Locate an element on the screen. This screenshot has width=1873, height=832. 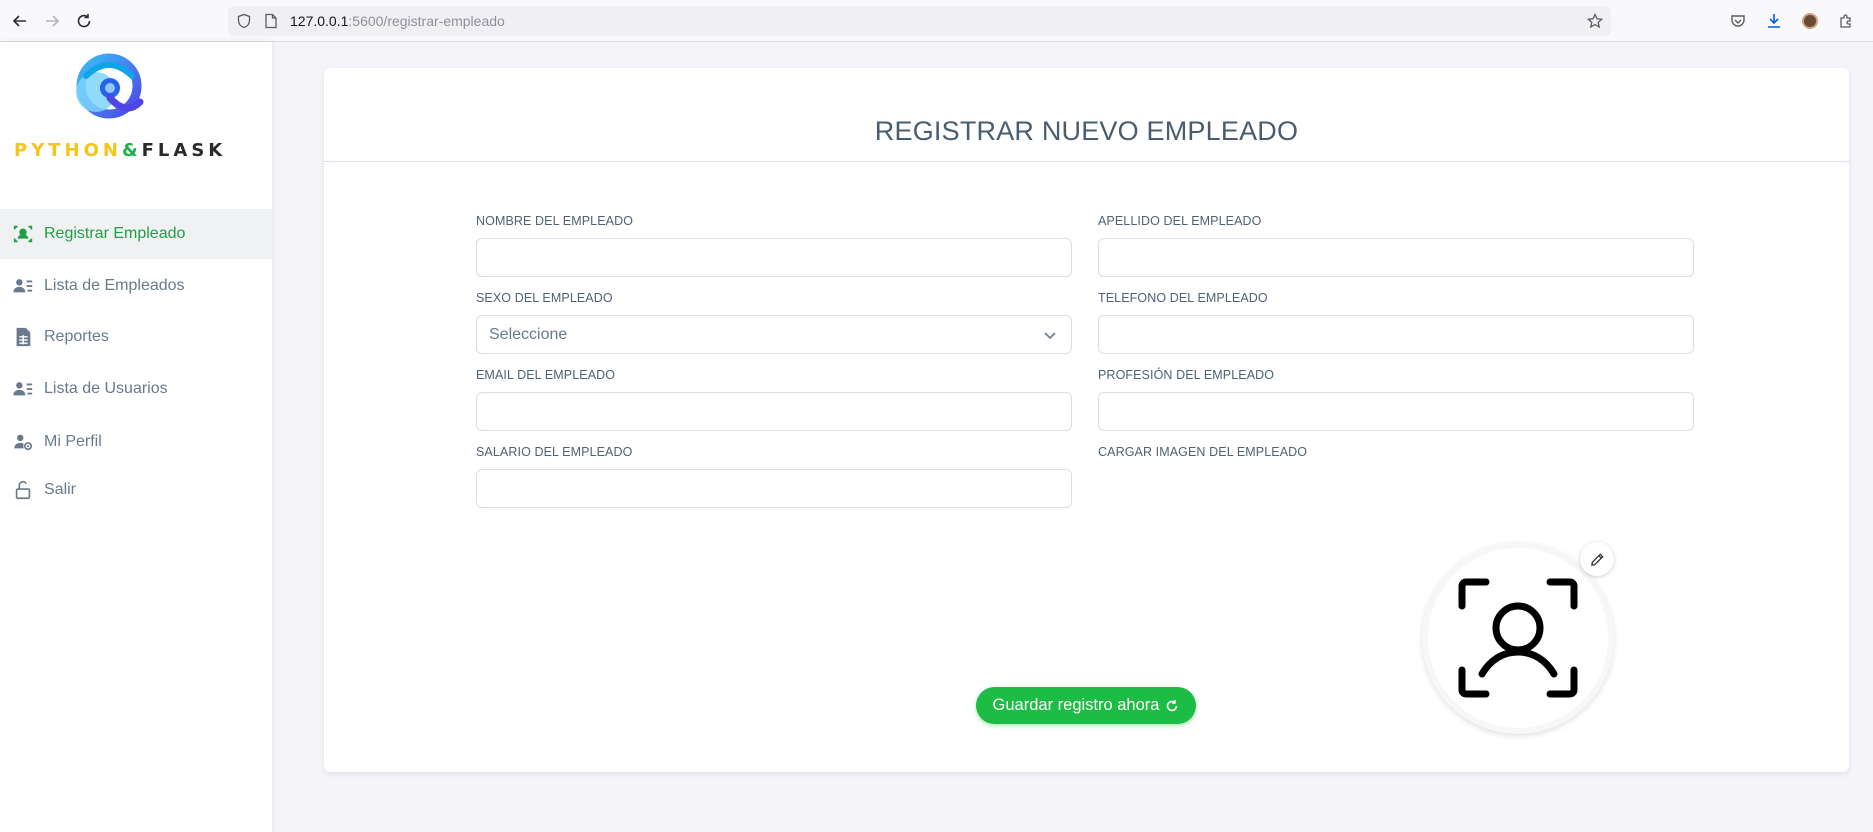
nombre-input is located at coordinates (774, 257).